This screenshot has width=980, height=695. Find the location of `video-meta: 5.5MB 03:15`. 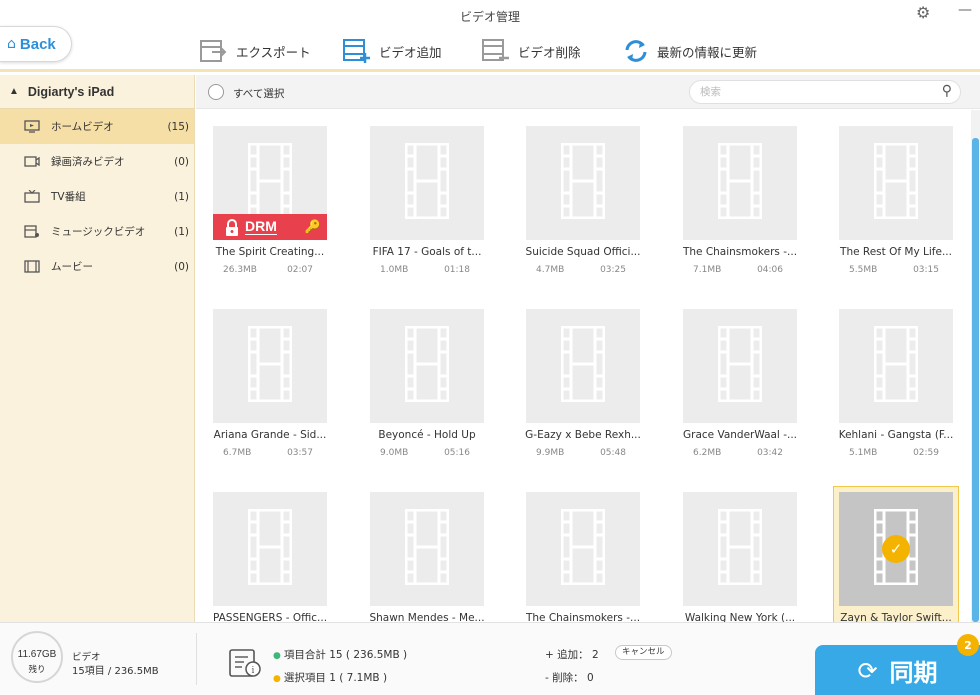

video-meta: 5.5MB 03:15 is located at coordinates (894, 270).